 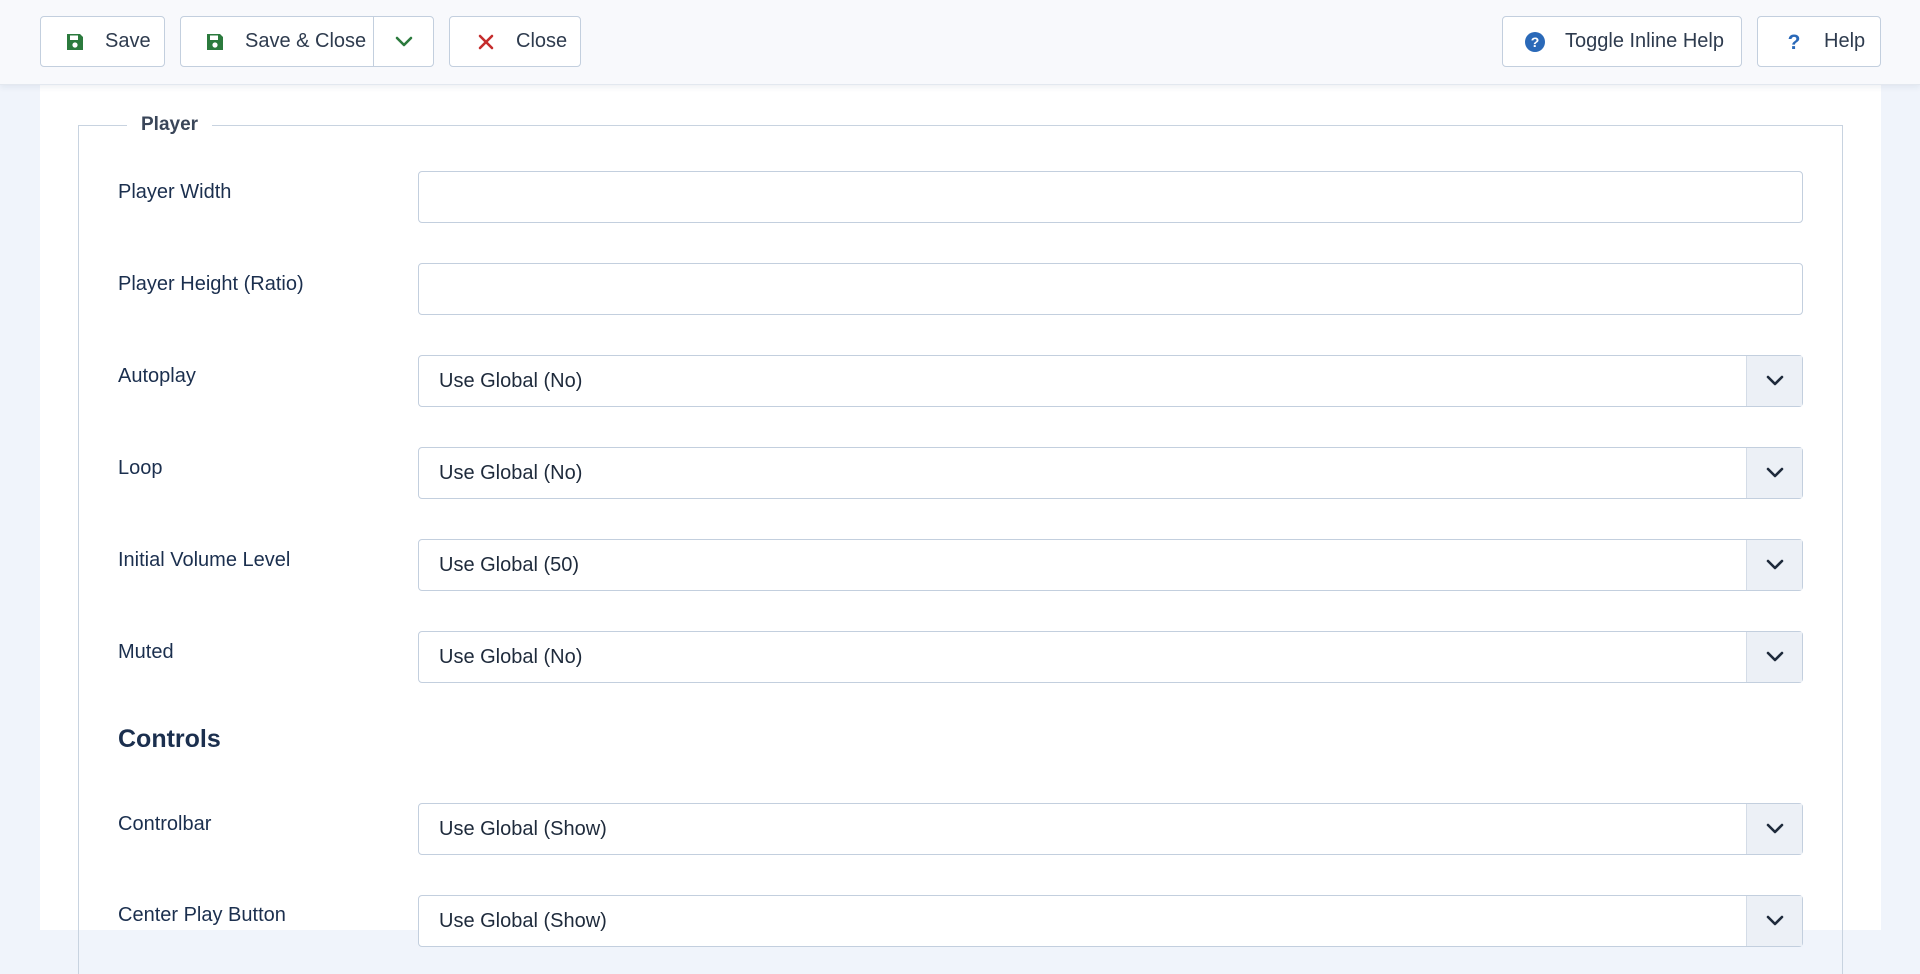 I want to click on player-width-input, so click(x=1110, y=197).